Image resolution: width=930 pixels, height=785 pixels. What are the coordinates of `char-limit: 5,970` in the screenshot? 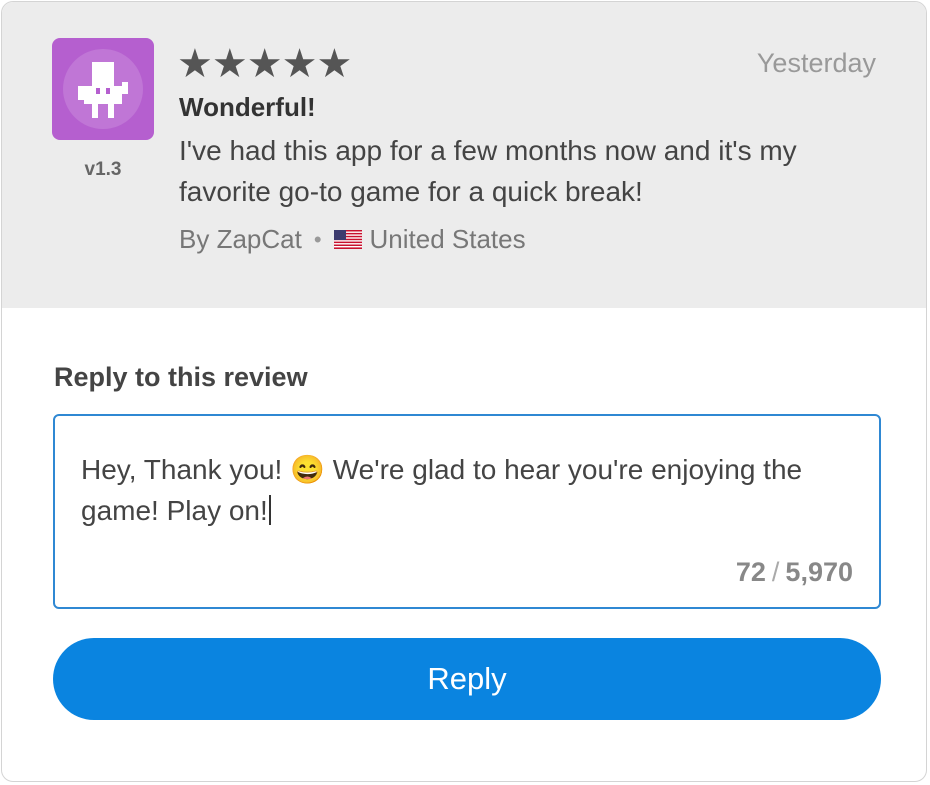 It's located at (819, 572).